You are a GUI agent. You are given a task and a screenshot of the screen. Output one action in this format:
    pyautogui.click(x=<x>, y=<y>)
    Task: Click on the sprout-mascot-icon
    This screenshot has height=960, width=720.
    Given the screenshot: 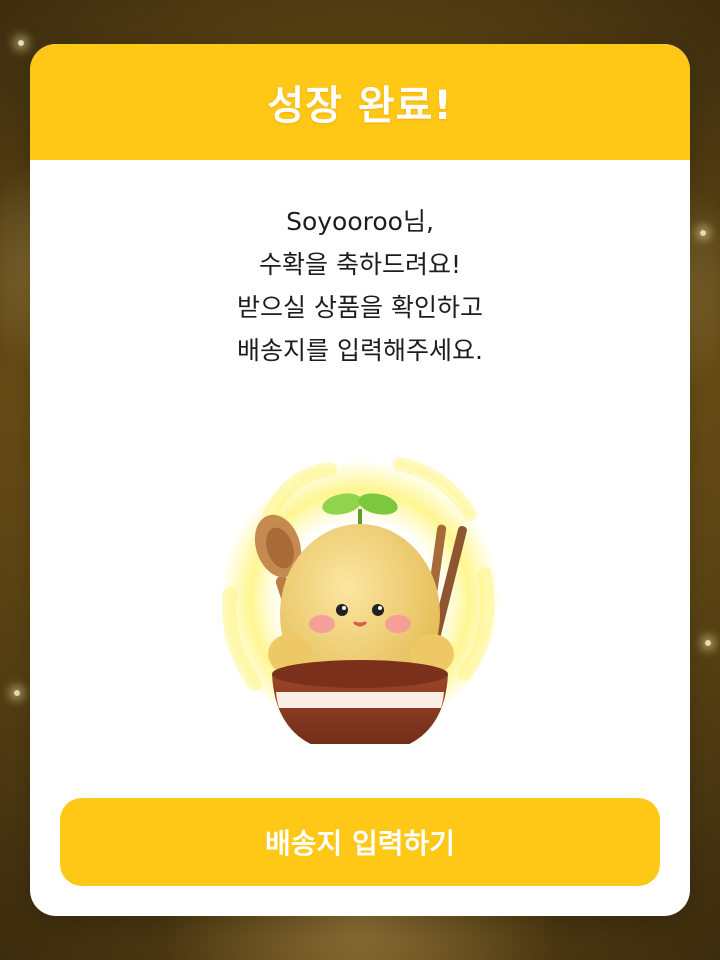 What is the action you would take?
    pyautogui.click(x=360, y=584)
    